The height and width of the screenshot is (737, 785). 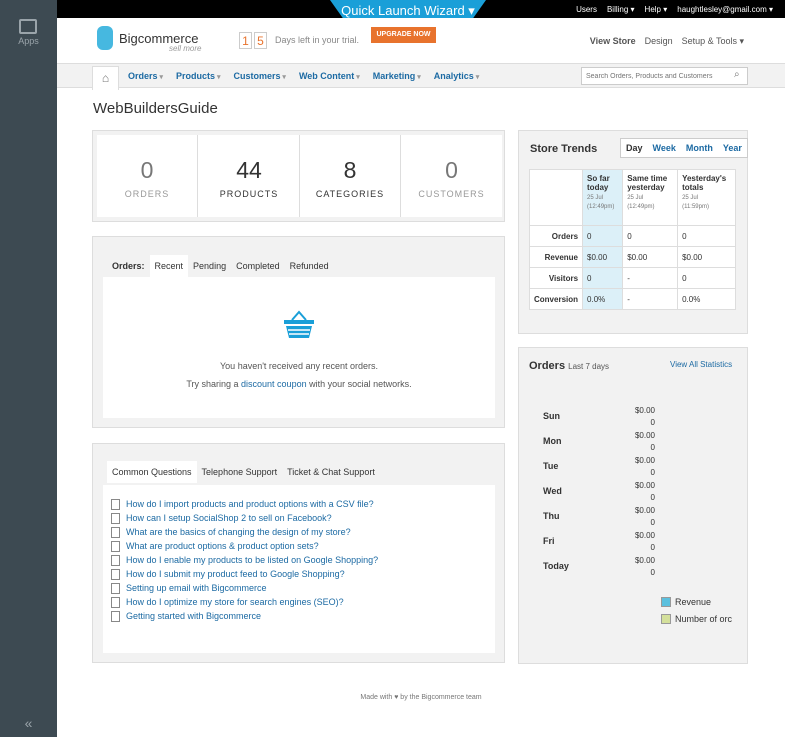 What do you see at coordinates (686, 602) in the screenshot?
I see `legend-revenue: Revenue` at bounding box center [686, 602].